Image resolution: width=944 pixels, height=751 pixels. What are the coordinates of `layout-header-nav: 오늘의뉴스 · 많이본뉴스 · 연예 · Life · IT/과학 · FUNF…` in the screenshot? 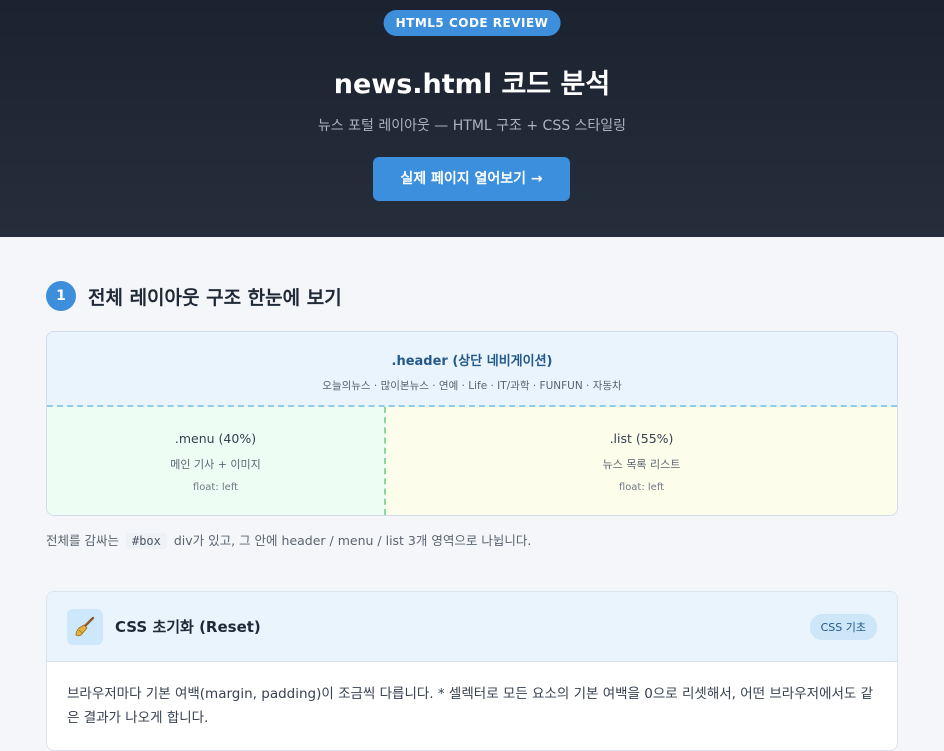 It's located at (472, 386).